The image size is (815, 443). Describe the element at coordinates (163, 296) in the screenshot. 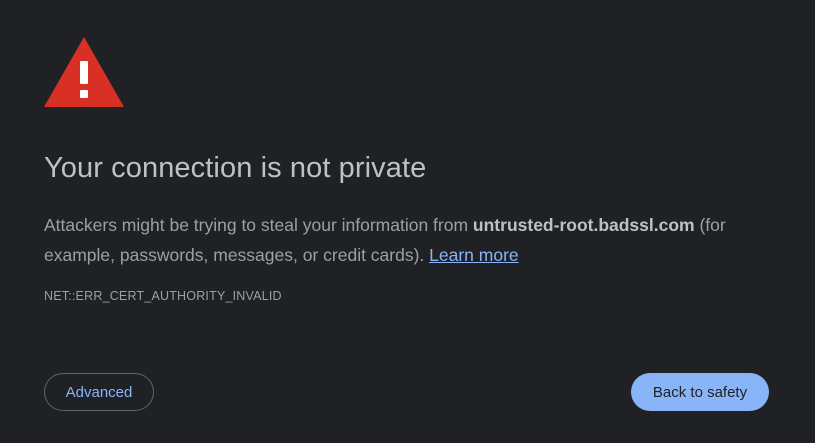

I see `error-code: NET::ERR_CERT_AUTHORITY_INVALID` at that location.